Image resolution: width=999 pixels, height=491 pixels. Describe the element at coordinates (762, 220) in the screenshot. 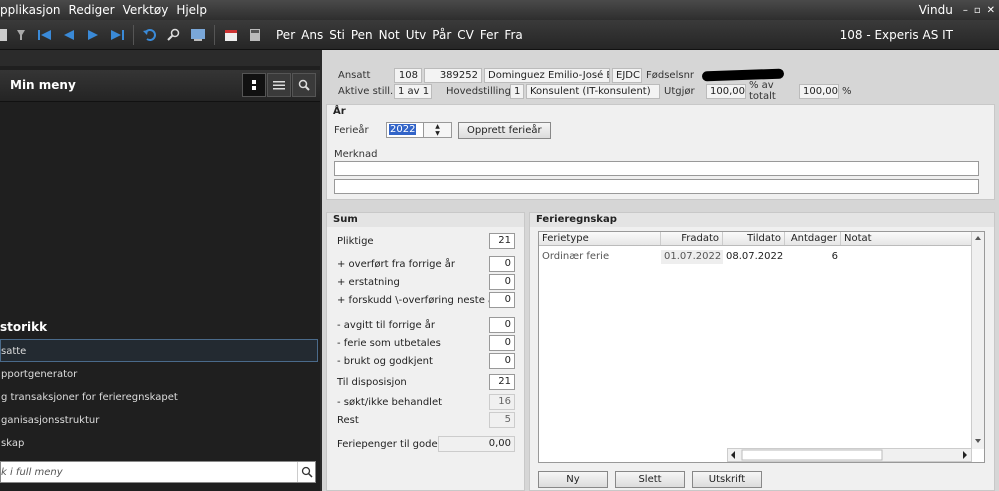

I see `ferieregnskap-title: Ferieregnskap` at that location.